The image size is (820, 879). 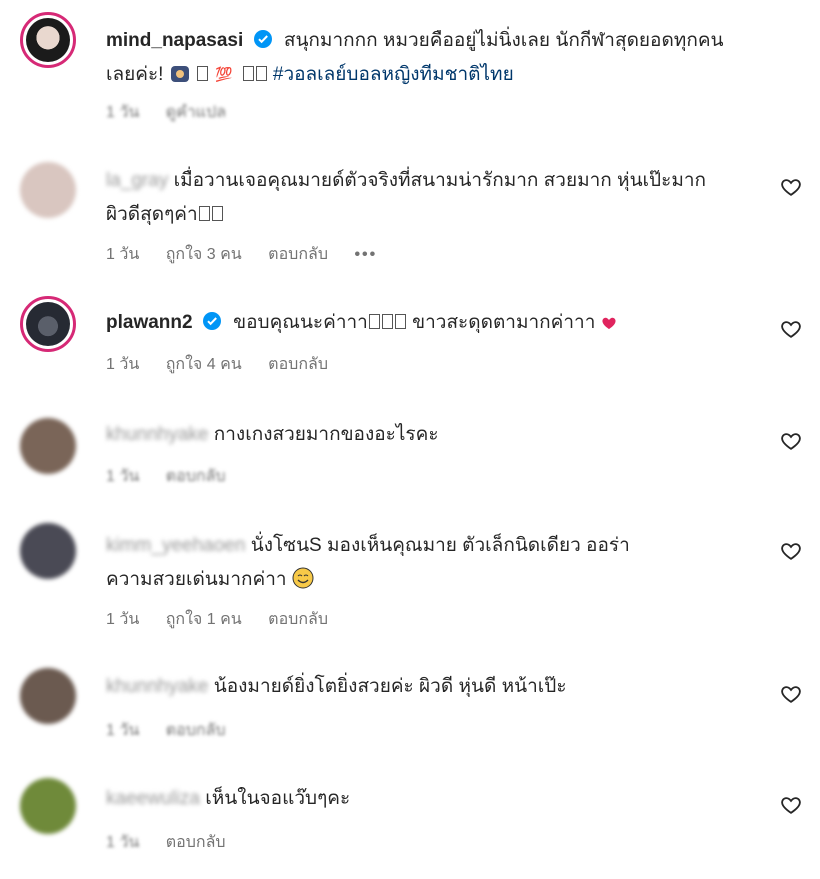 I want to click on comment-username: kimm_yeehaoen, so click(x=175, y=545).